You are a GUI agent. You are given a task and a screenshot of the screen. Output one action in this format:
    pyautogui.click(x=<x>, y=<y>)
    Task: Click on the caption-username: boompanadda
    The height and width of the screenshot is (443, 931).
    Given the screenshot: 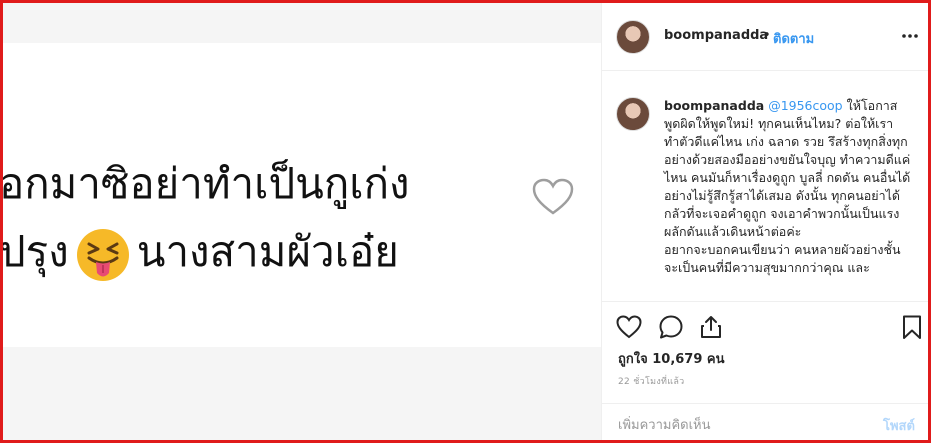 What is the action you would take?
    pyautogui.click(x=714, y=105)
    